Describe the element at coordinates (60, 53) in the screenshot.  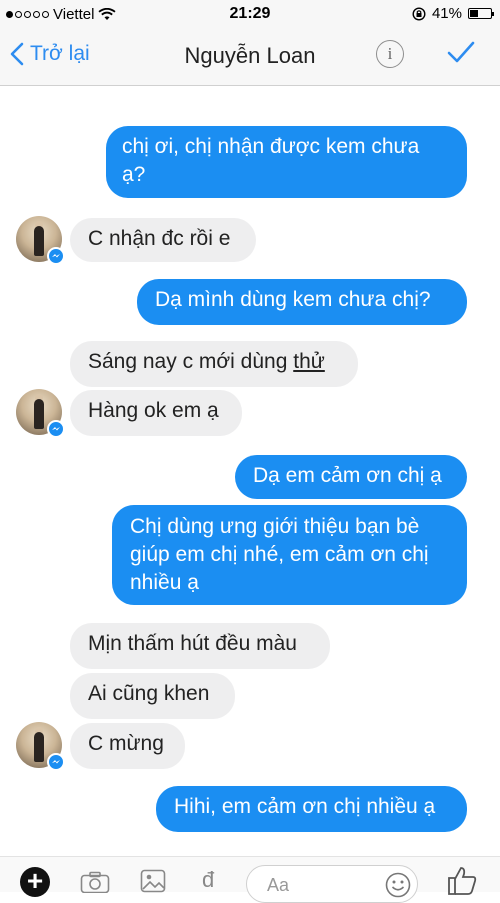
I see `back-label: Trở lại` at that location.